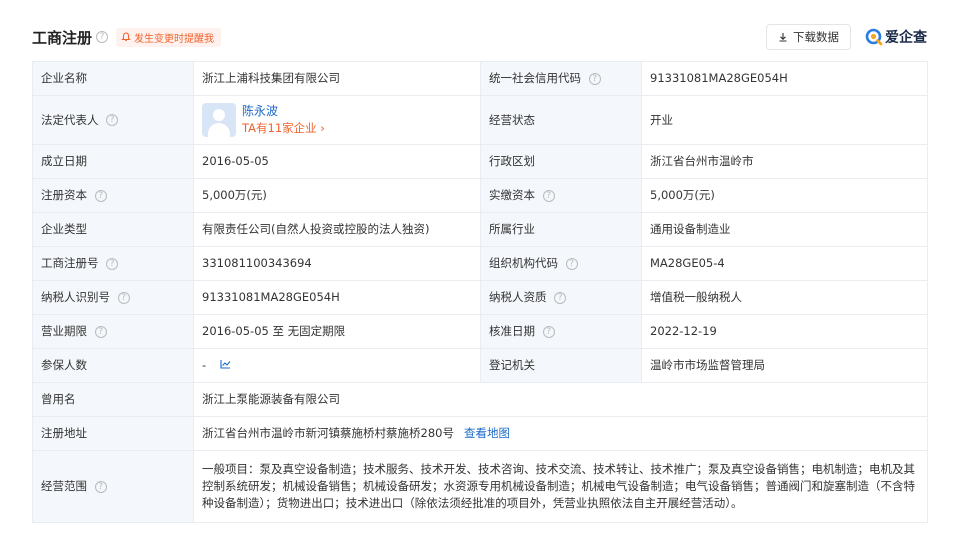 The image size is (955, 553). I want to click on industry-value: 通用设备制造业, so click(784, 229).